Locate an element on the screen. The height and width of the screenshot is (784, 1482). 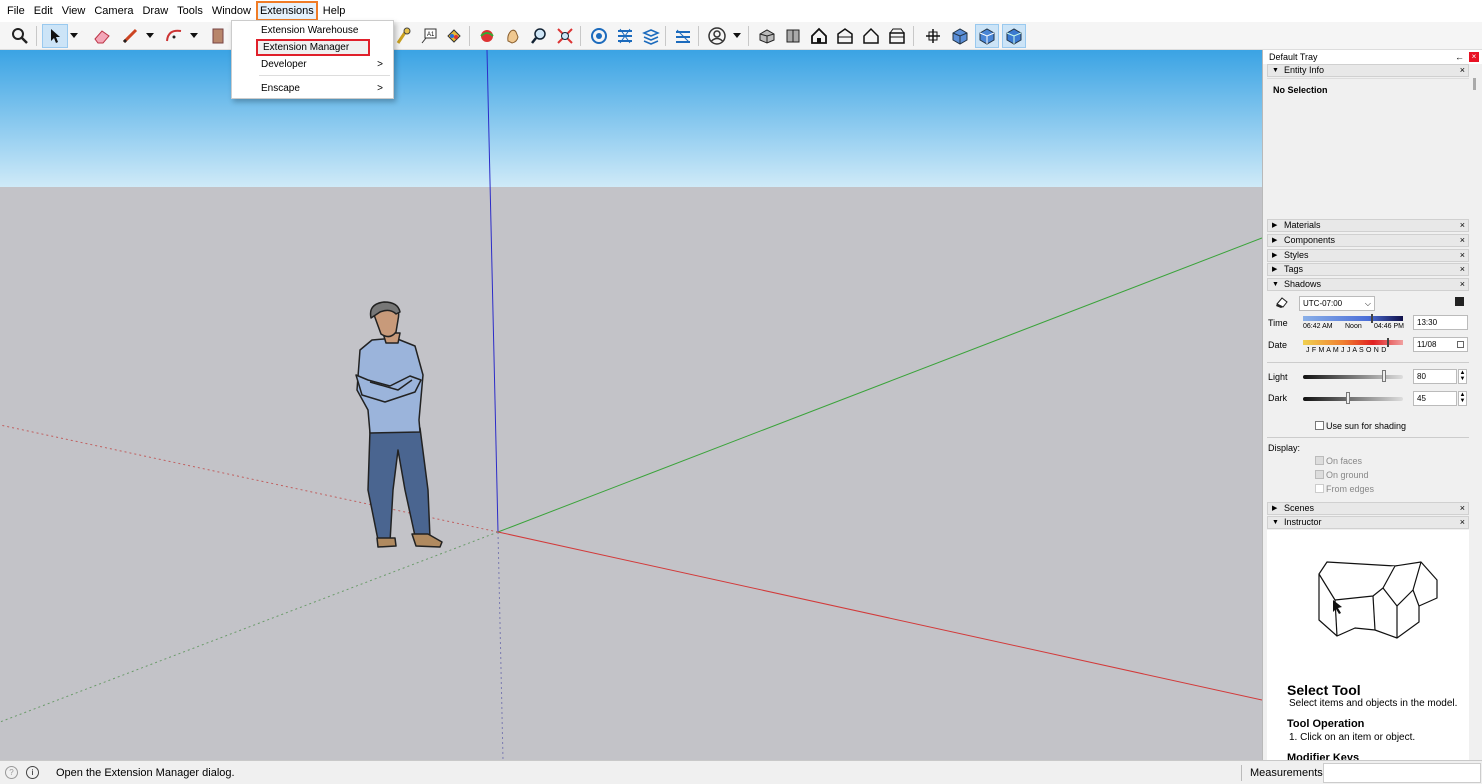
eraser-icon is located at coordinates (102, 36).